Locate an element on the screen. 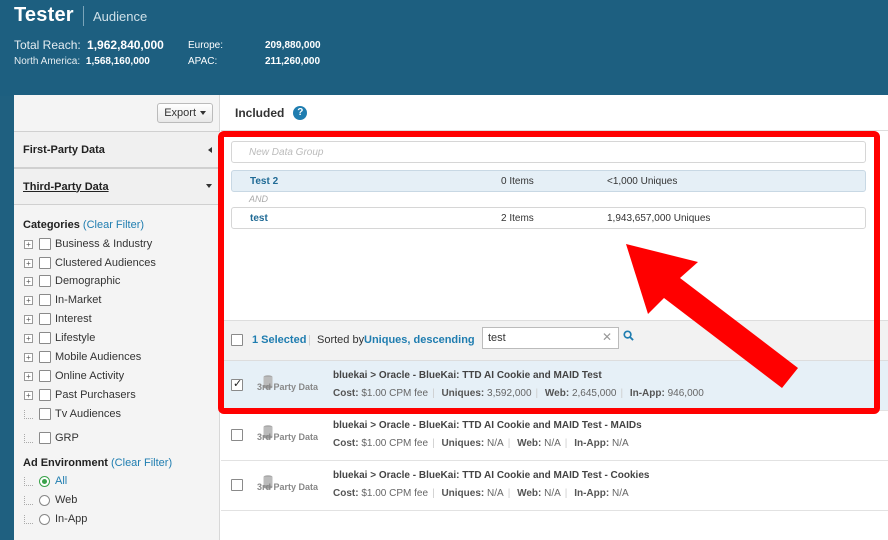 This screenshot has height=540, width=888. app-title: Tester is located at coordinates (44, 15).